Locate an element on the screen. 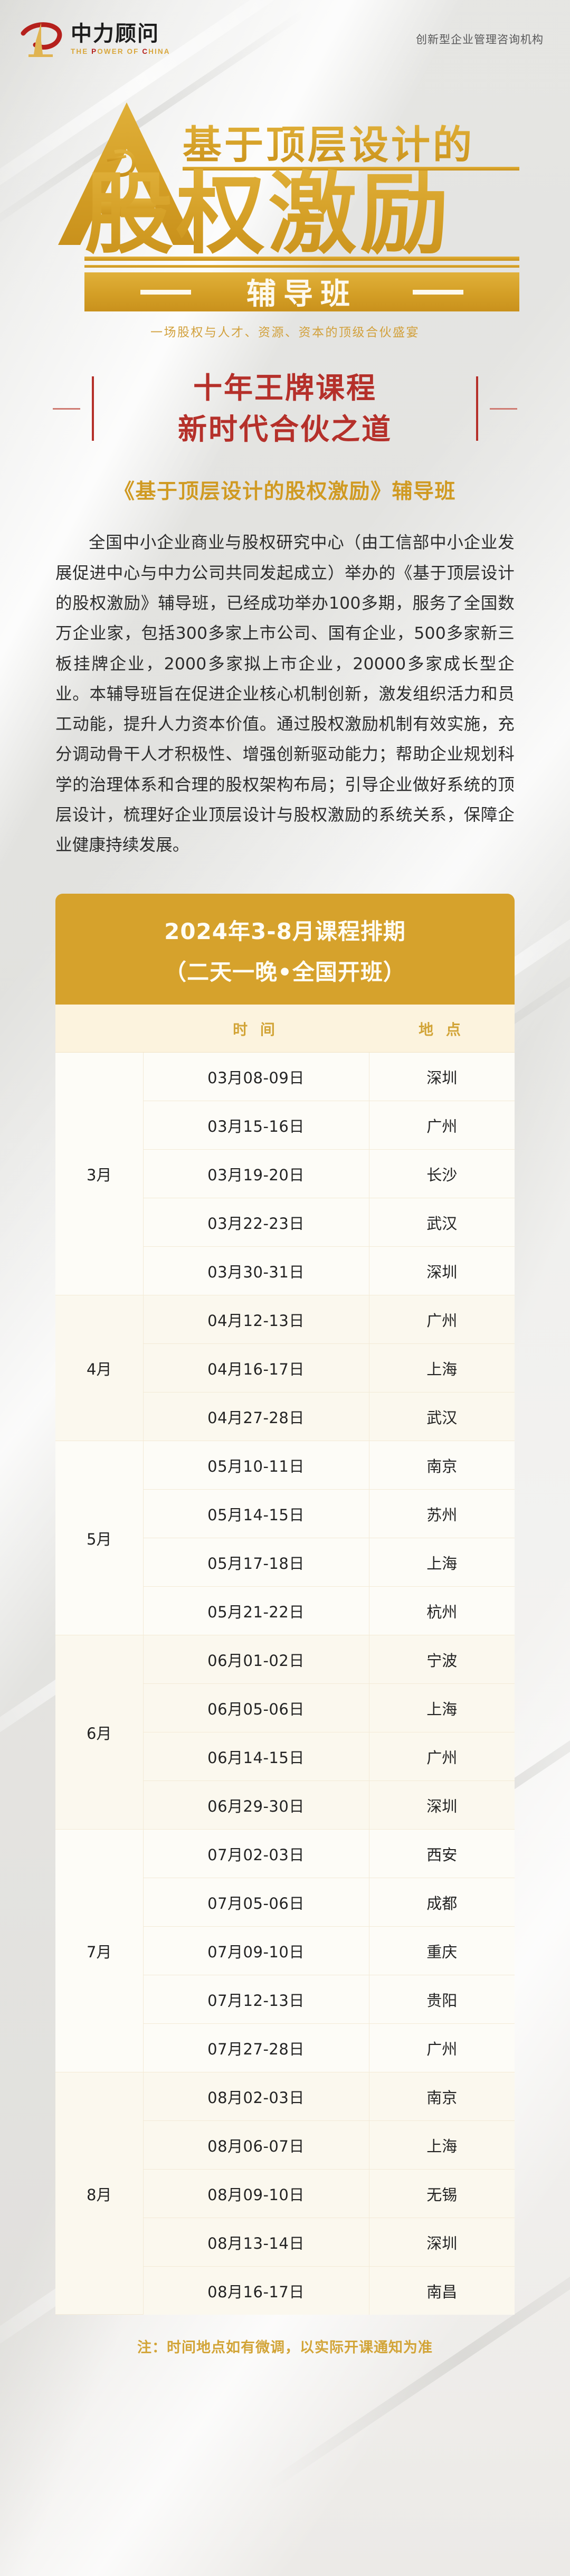 The width and height of the screenshot is (570, 2576). course-date-cell: 07月05-06日 is located at coordinates (256, 1902).